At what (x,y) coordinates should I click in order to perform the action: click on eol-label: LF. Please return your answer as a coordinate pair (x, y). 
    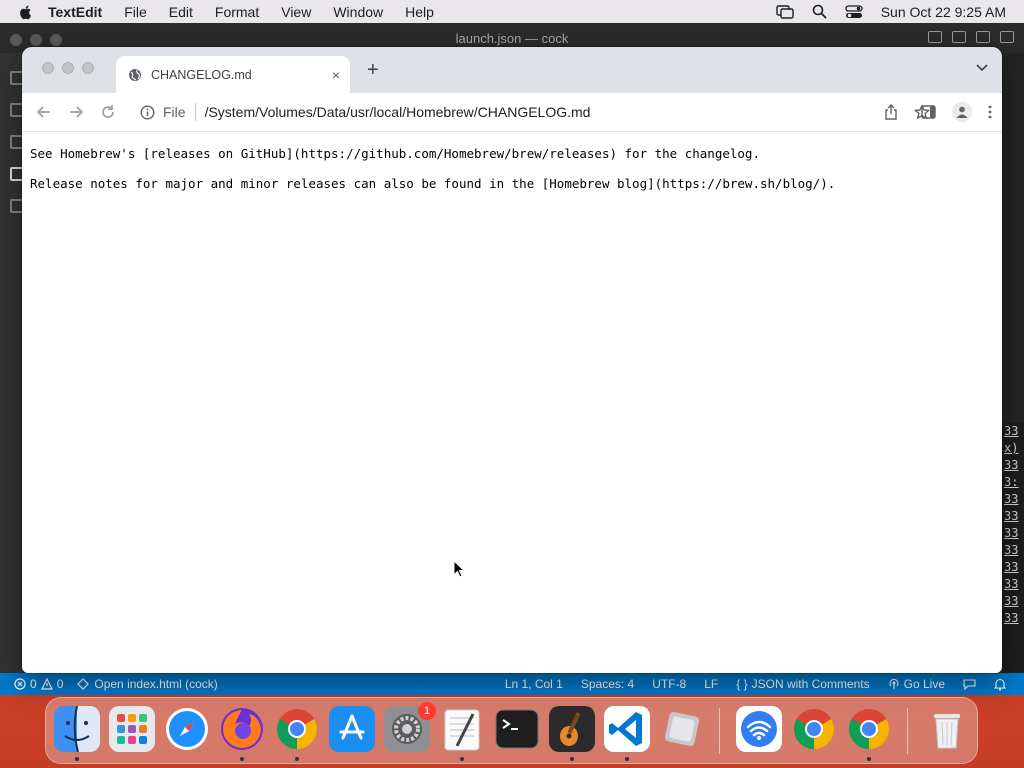
    Looking at the image, I should click on (711, 684).